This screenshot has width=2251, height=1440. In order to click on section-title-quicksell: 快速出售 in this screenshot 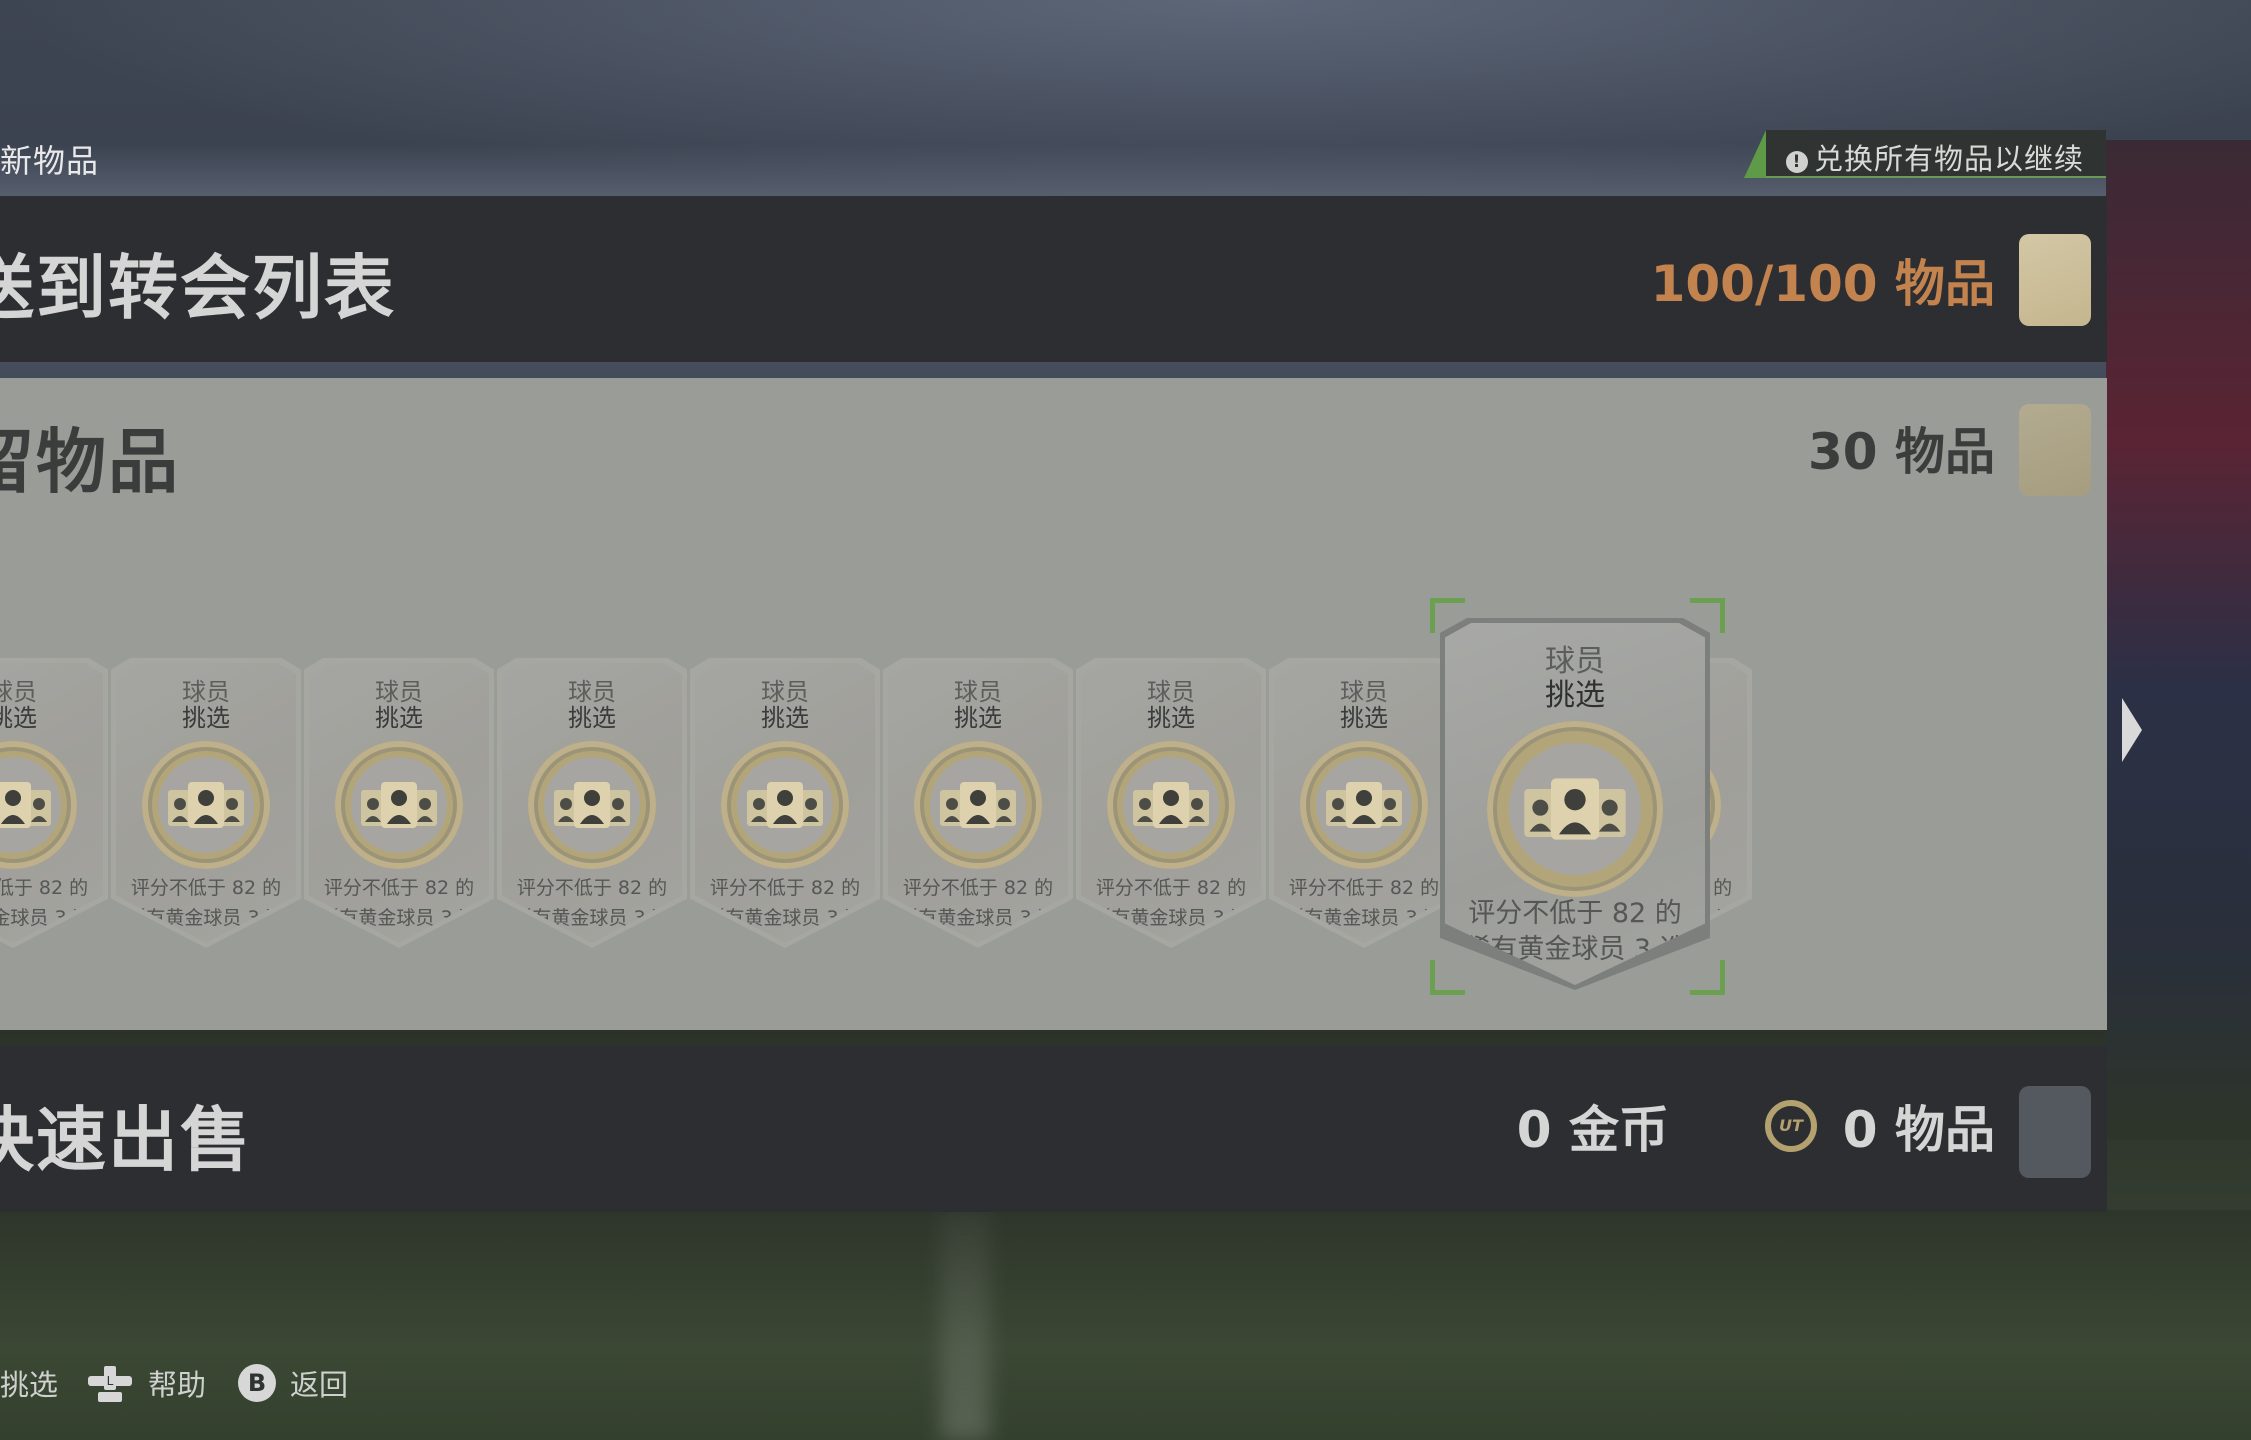, I will do `click(126, 1140)`.